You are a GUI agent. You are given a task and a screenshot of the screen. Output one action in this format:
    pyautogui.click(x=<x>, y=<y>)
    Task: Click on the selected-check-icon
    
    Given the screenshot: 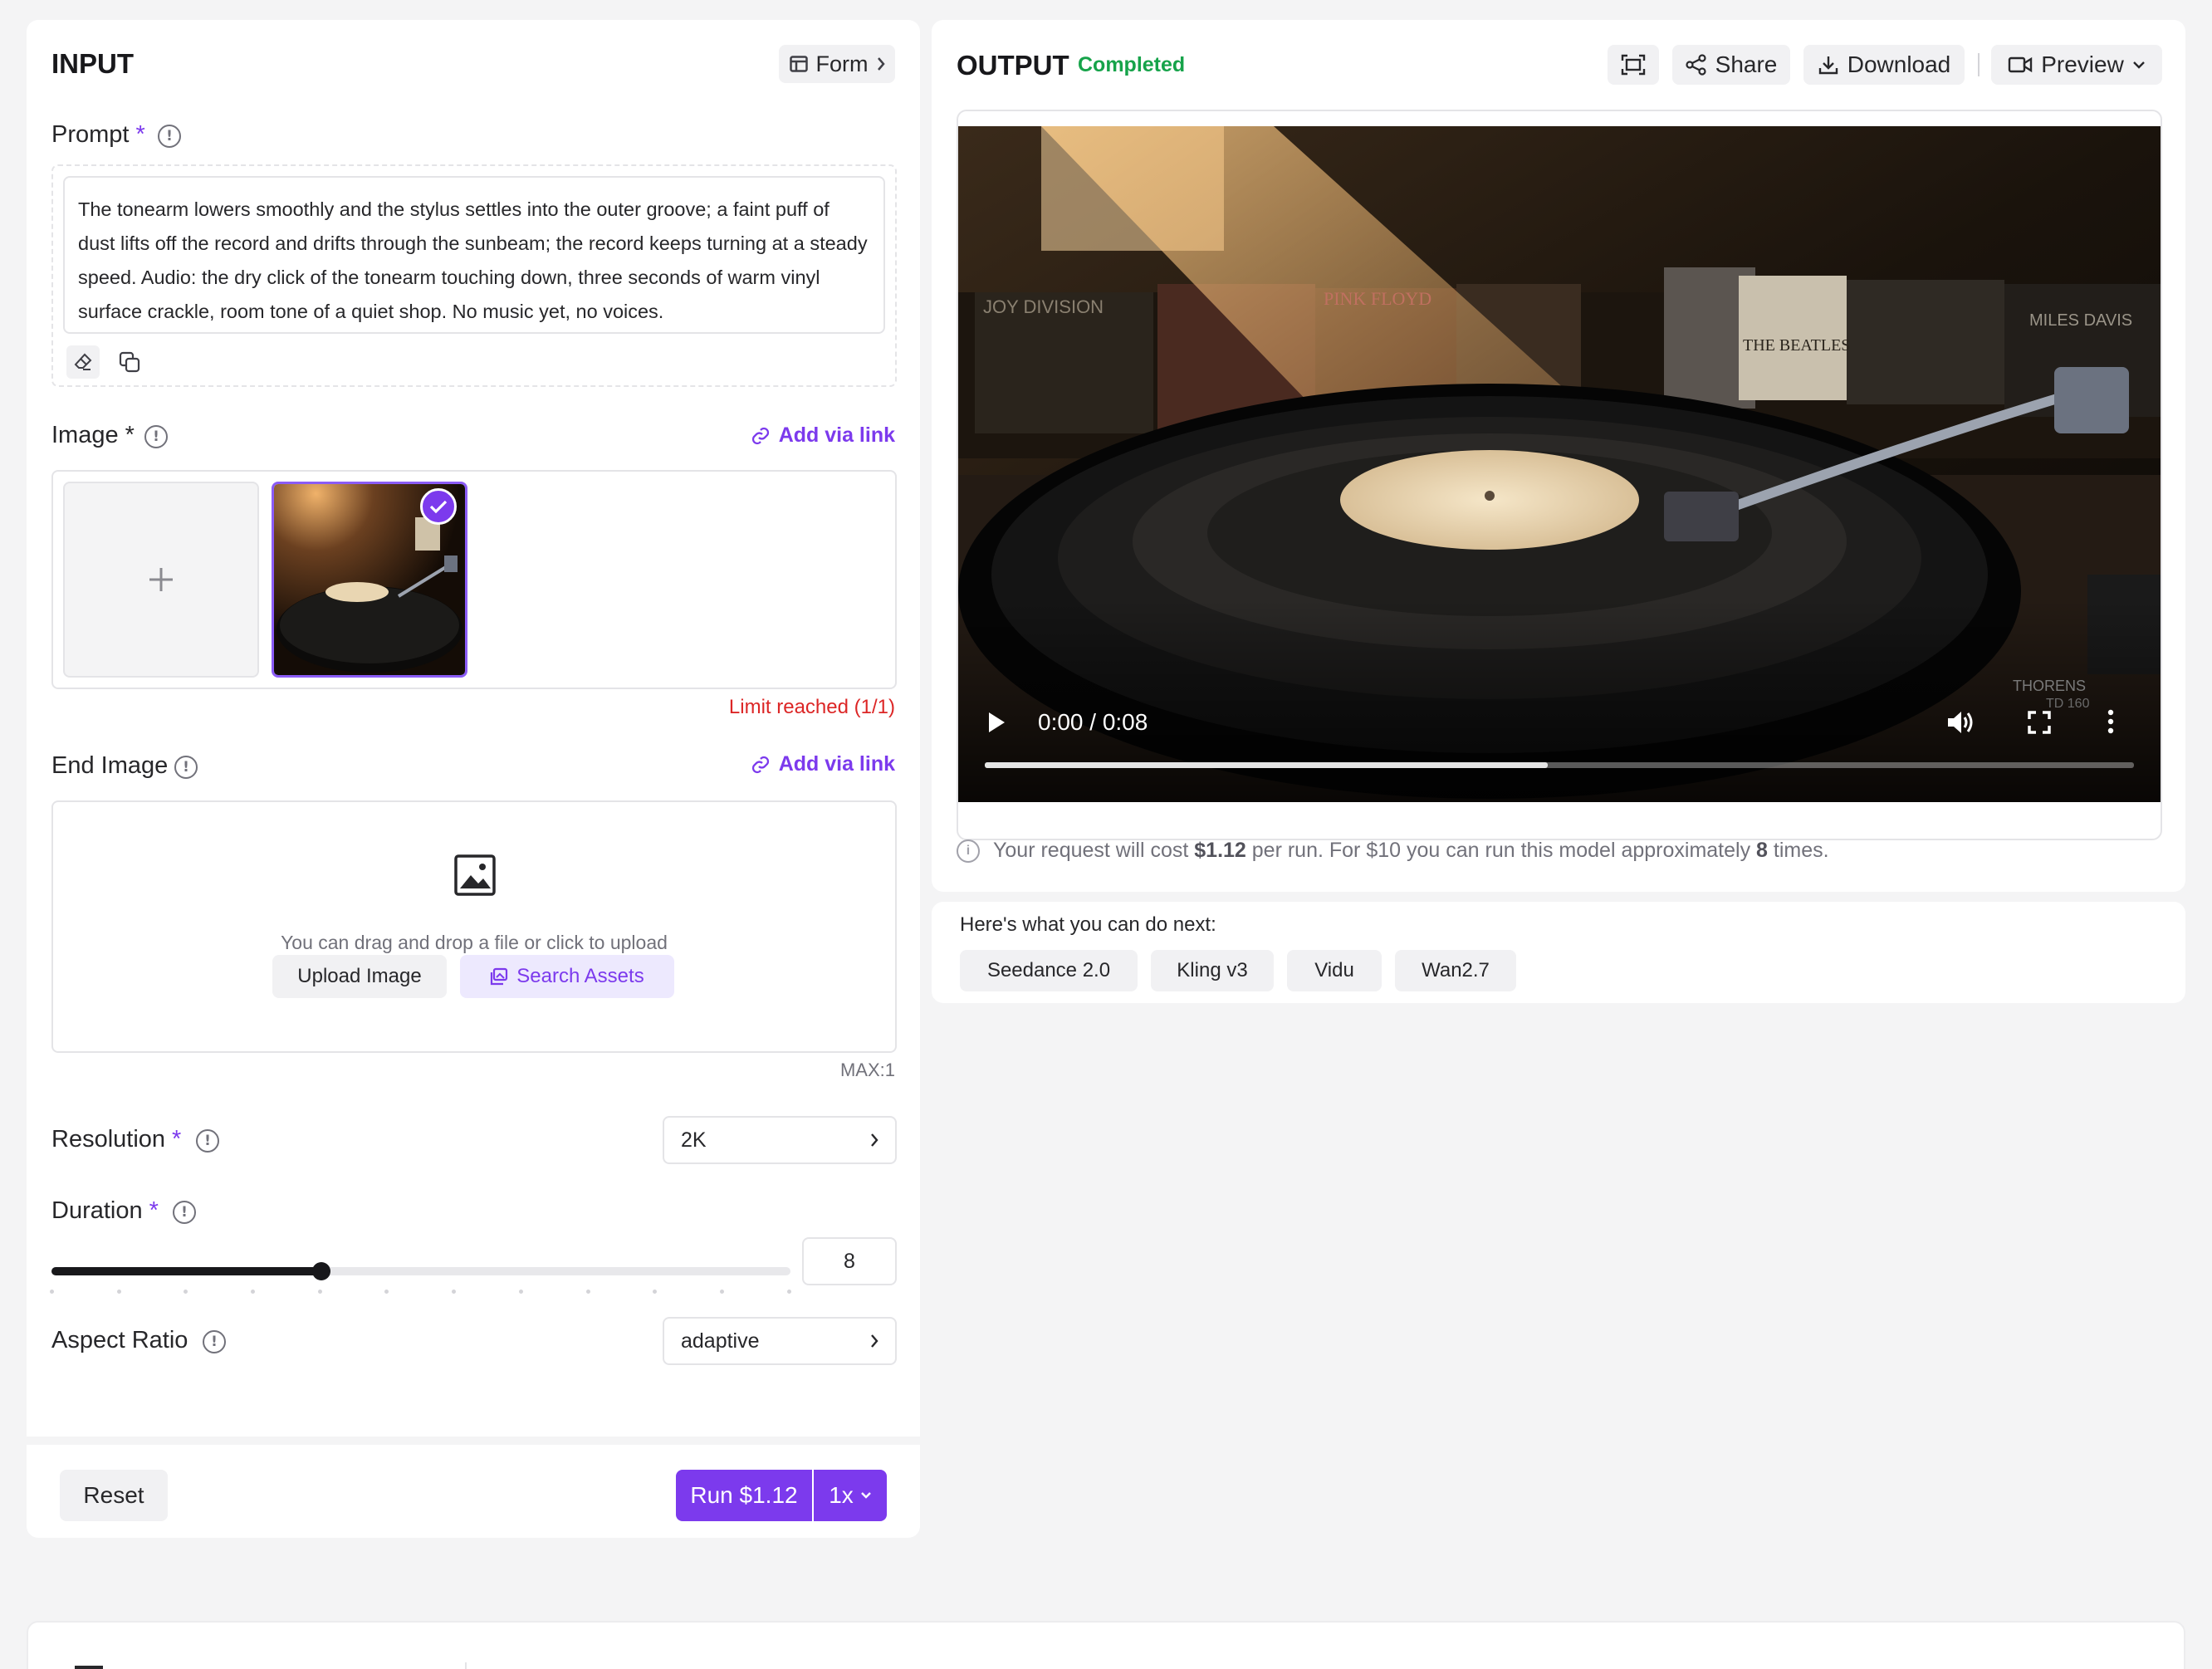 What is the action you would take?
    pyautogui.click(x=439, y=506)
    